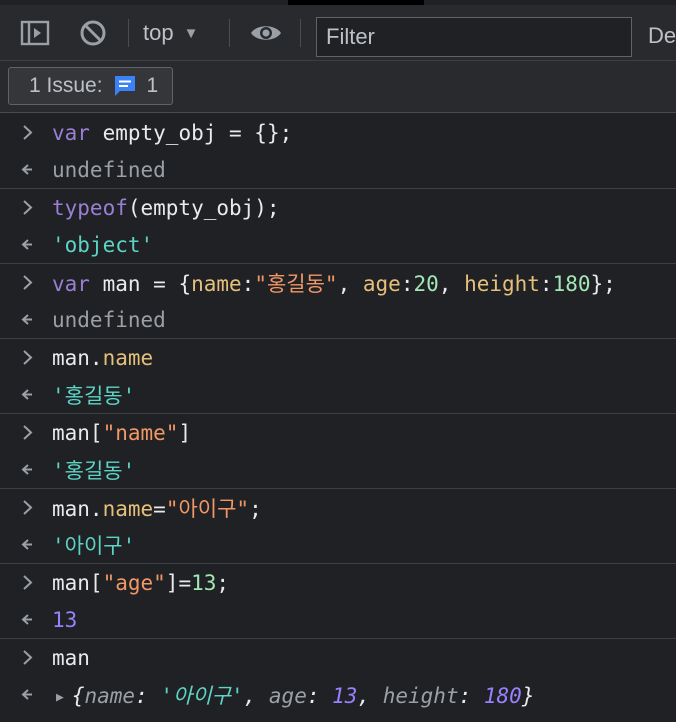 This screenshot has width=676, height=722. I want to click on input-code: man["age"]=13;, so click(140, 583).